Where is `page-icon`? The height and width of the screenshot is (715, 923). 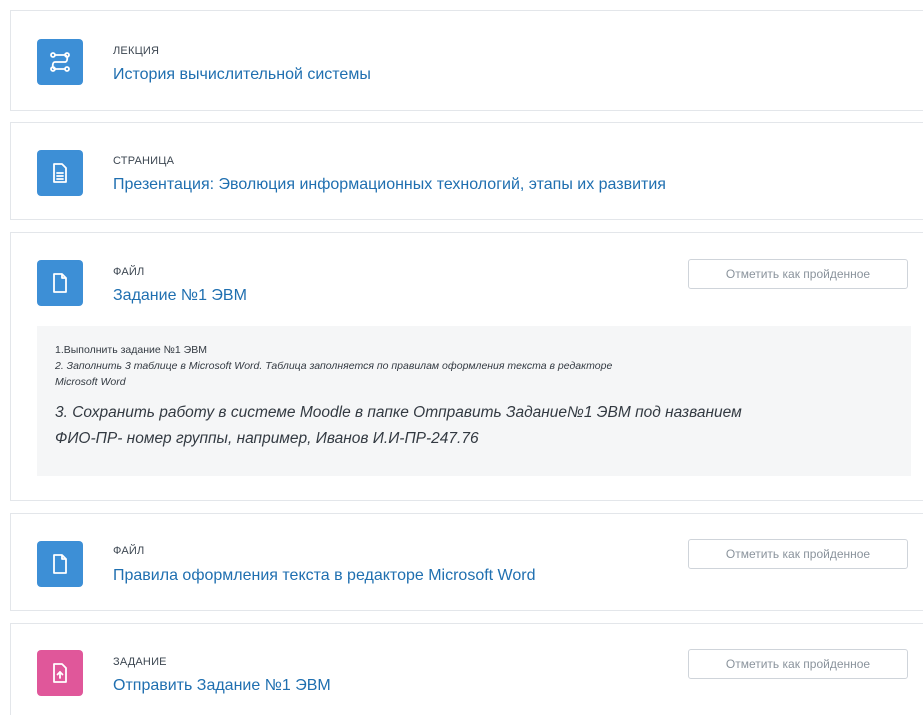
page-icon is located at coordinates (60, 173).